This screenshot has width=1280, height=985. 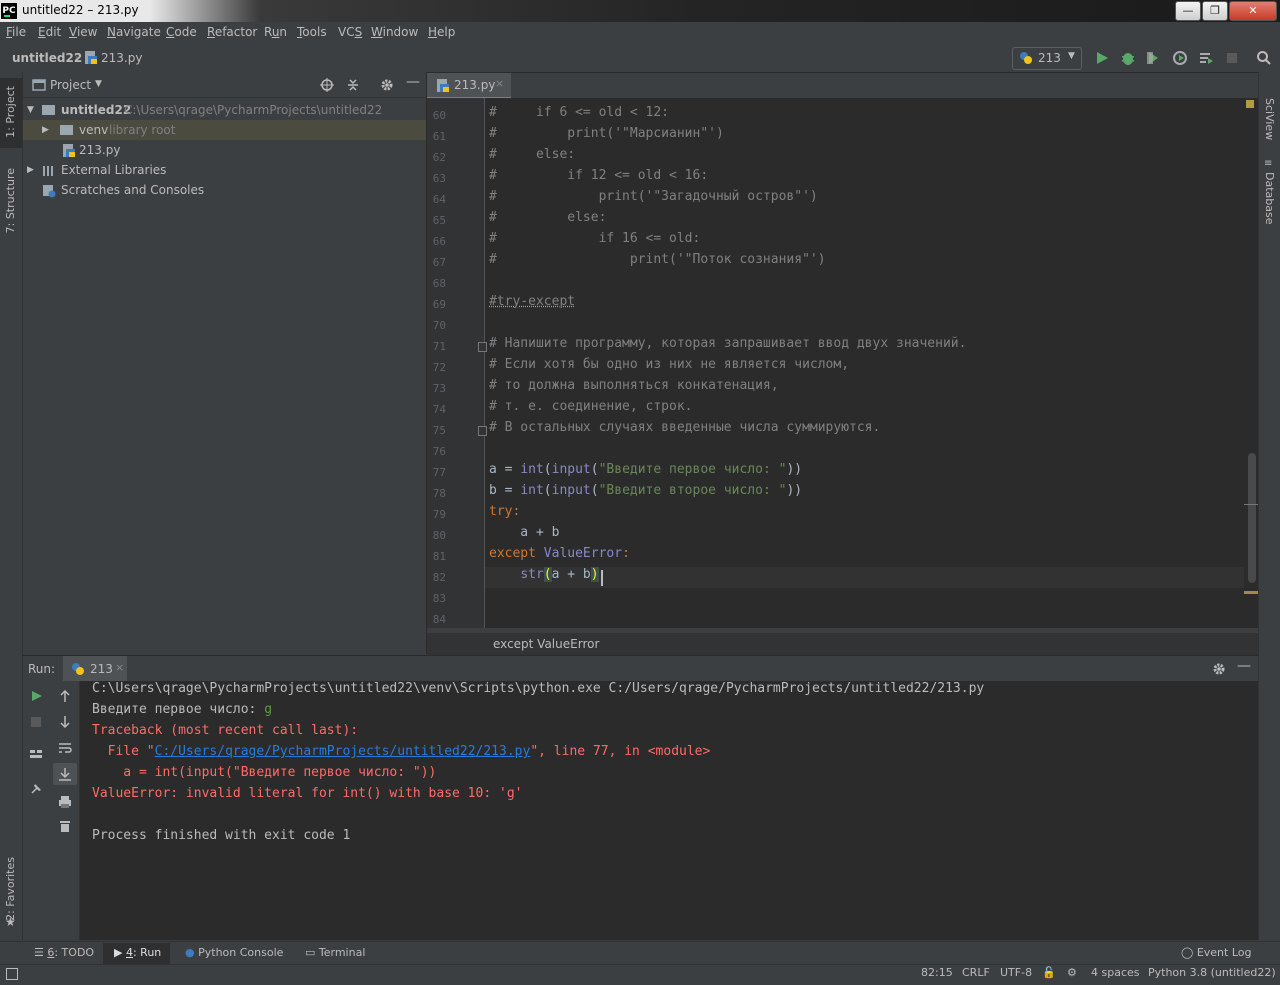 What do you see at coordinates (353, 85) in the screenshot?
I see `collapse-all-icon` at bounding box center [353, 85].